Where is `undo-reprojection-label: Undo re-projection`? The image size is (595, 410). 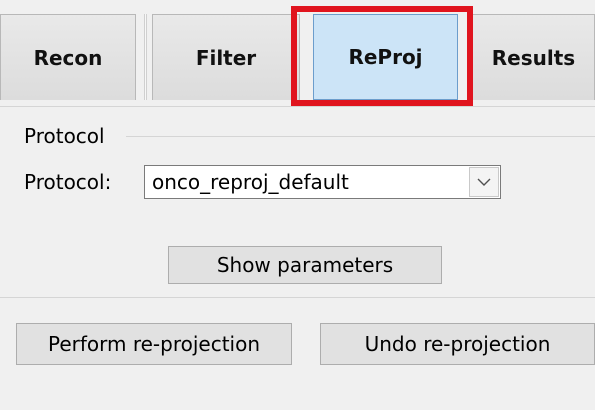 undo-reprojection-label: Undo re-projection is located at coordinates (457, 344).